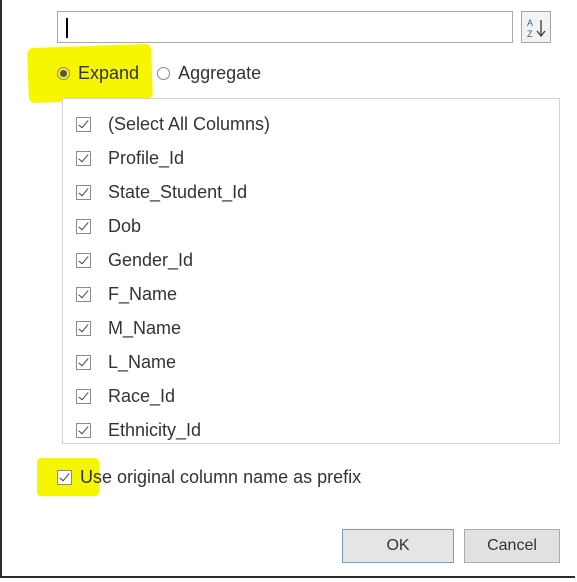 The height and width of the screenshot is (582, 577). I want to click on prefix-checkbox, so click(64, 477).